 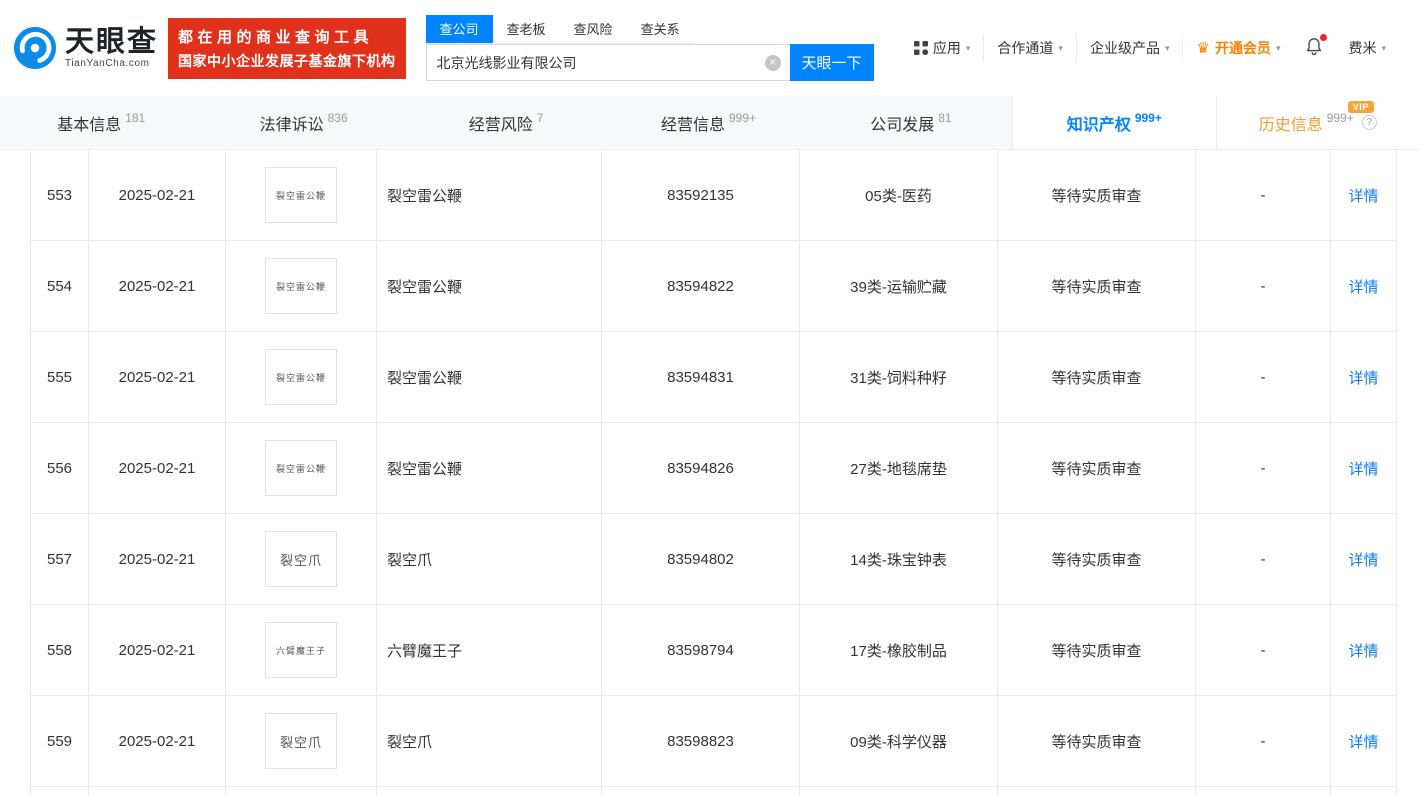 What do you see at coordinates (1148, 117) in the screenshot?
I see `tab-count: 999+` at bounding box center [1148, 117].